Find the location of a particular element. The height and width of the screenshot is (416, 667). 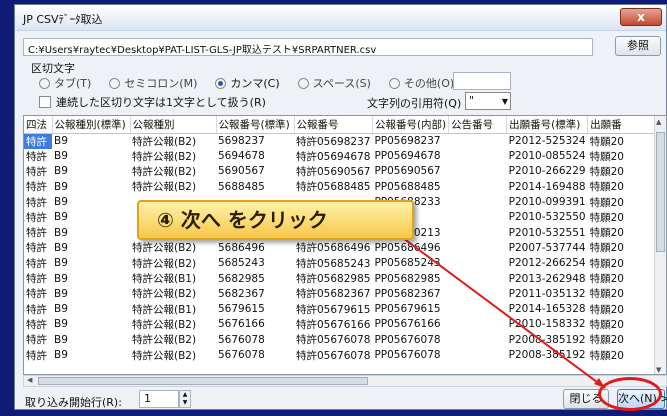

table-cell: 5676078 is located at coordinates (241, 355).